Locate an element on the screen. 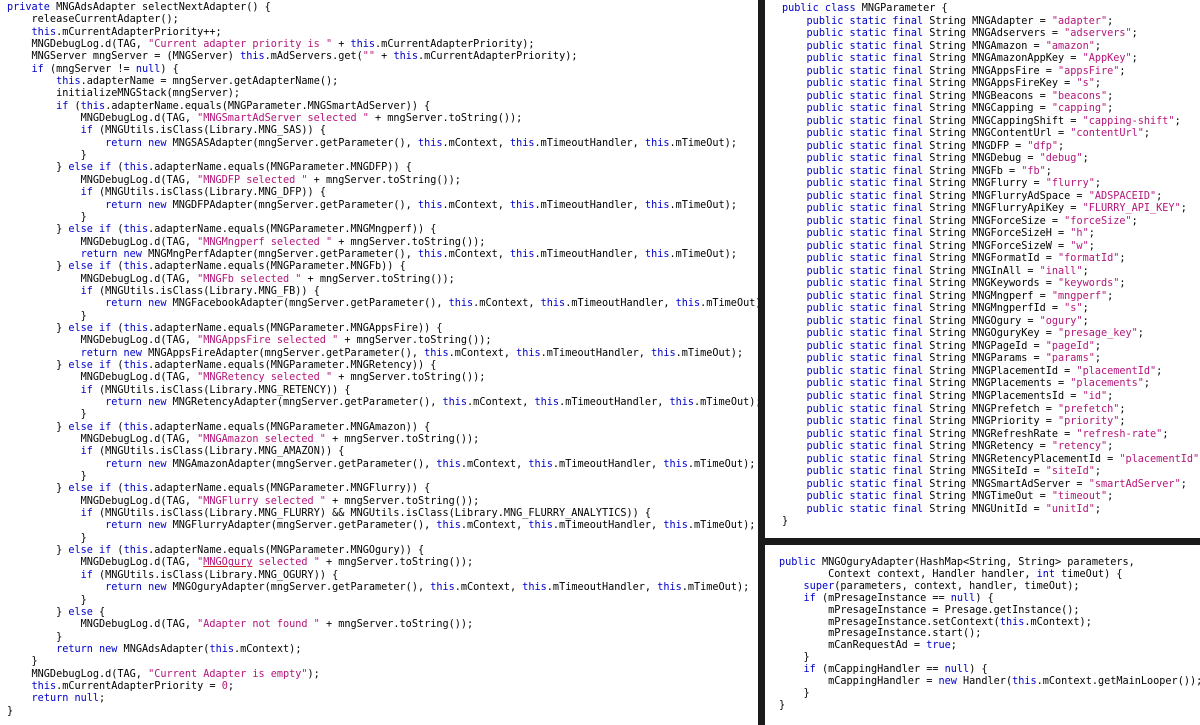  code-token: "s" is located at coordinates (1085, 84).